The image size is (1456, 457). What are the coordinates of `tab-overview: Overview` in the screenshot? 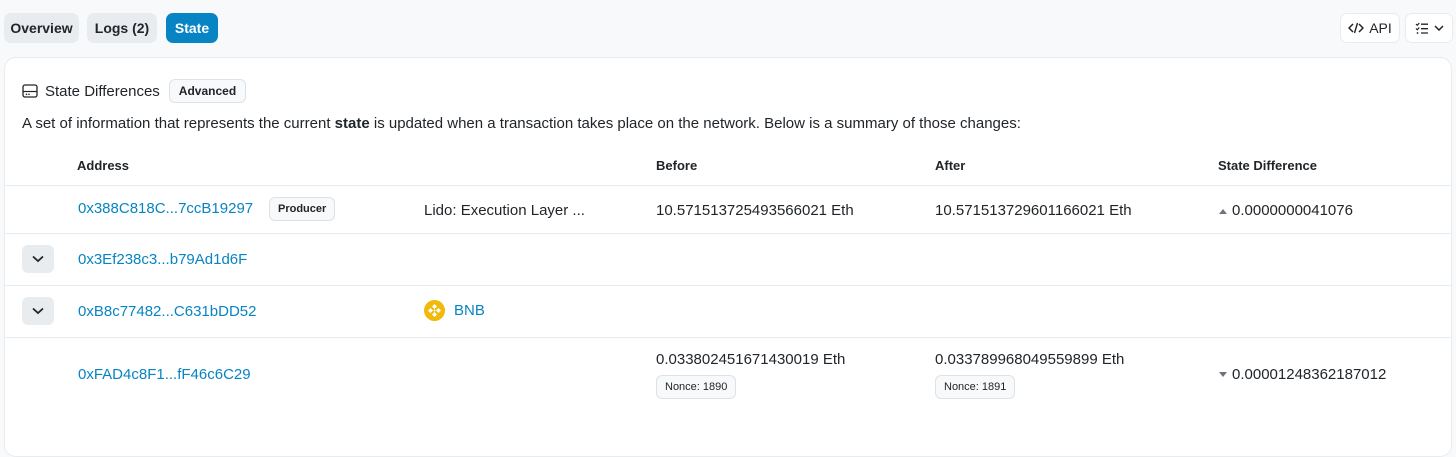 It's located at (41, 28).